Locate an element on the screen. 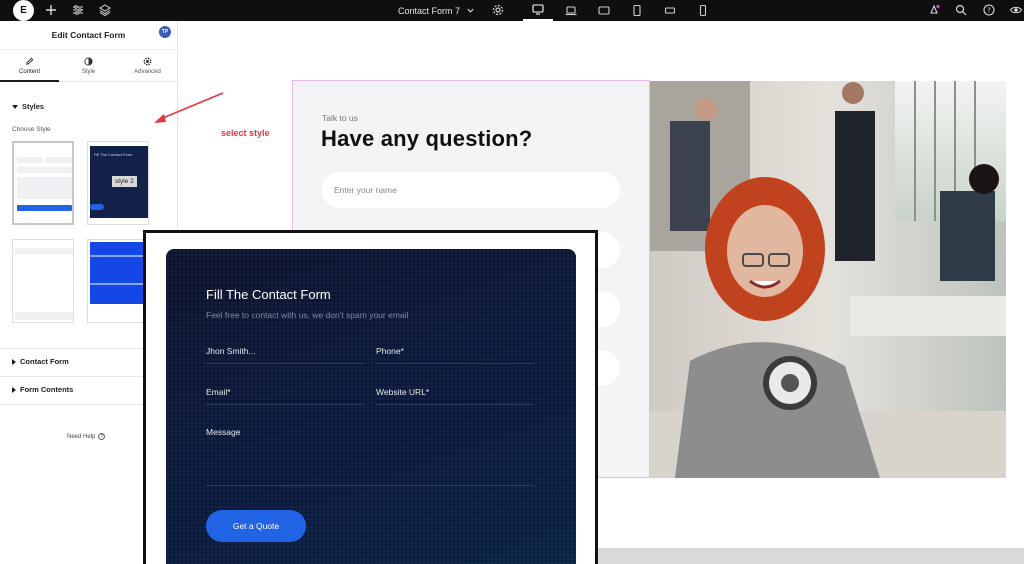  panel-title: Edit Contact Form is located at coordinates (88, 35).